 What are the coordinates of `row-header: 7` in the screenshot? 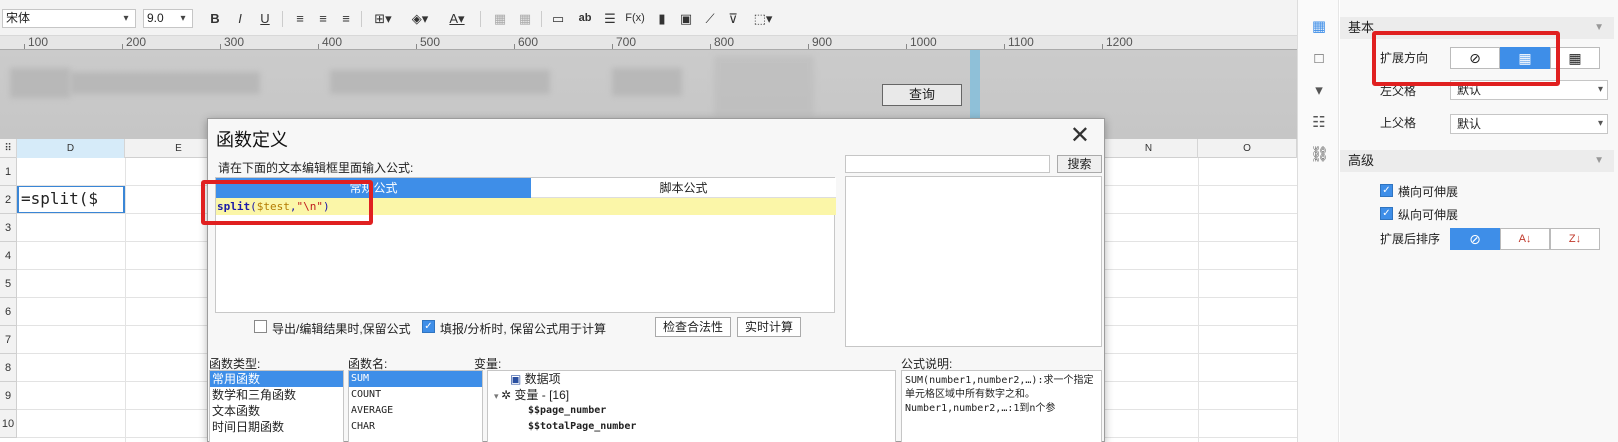 It's located at (8, 340).